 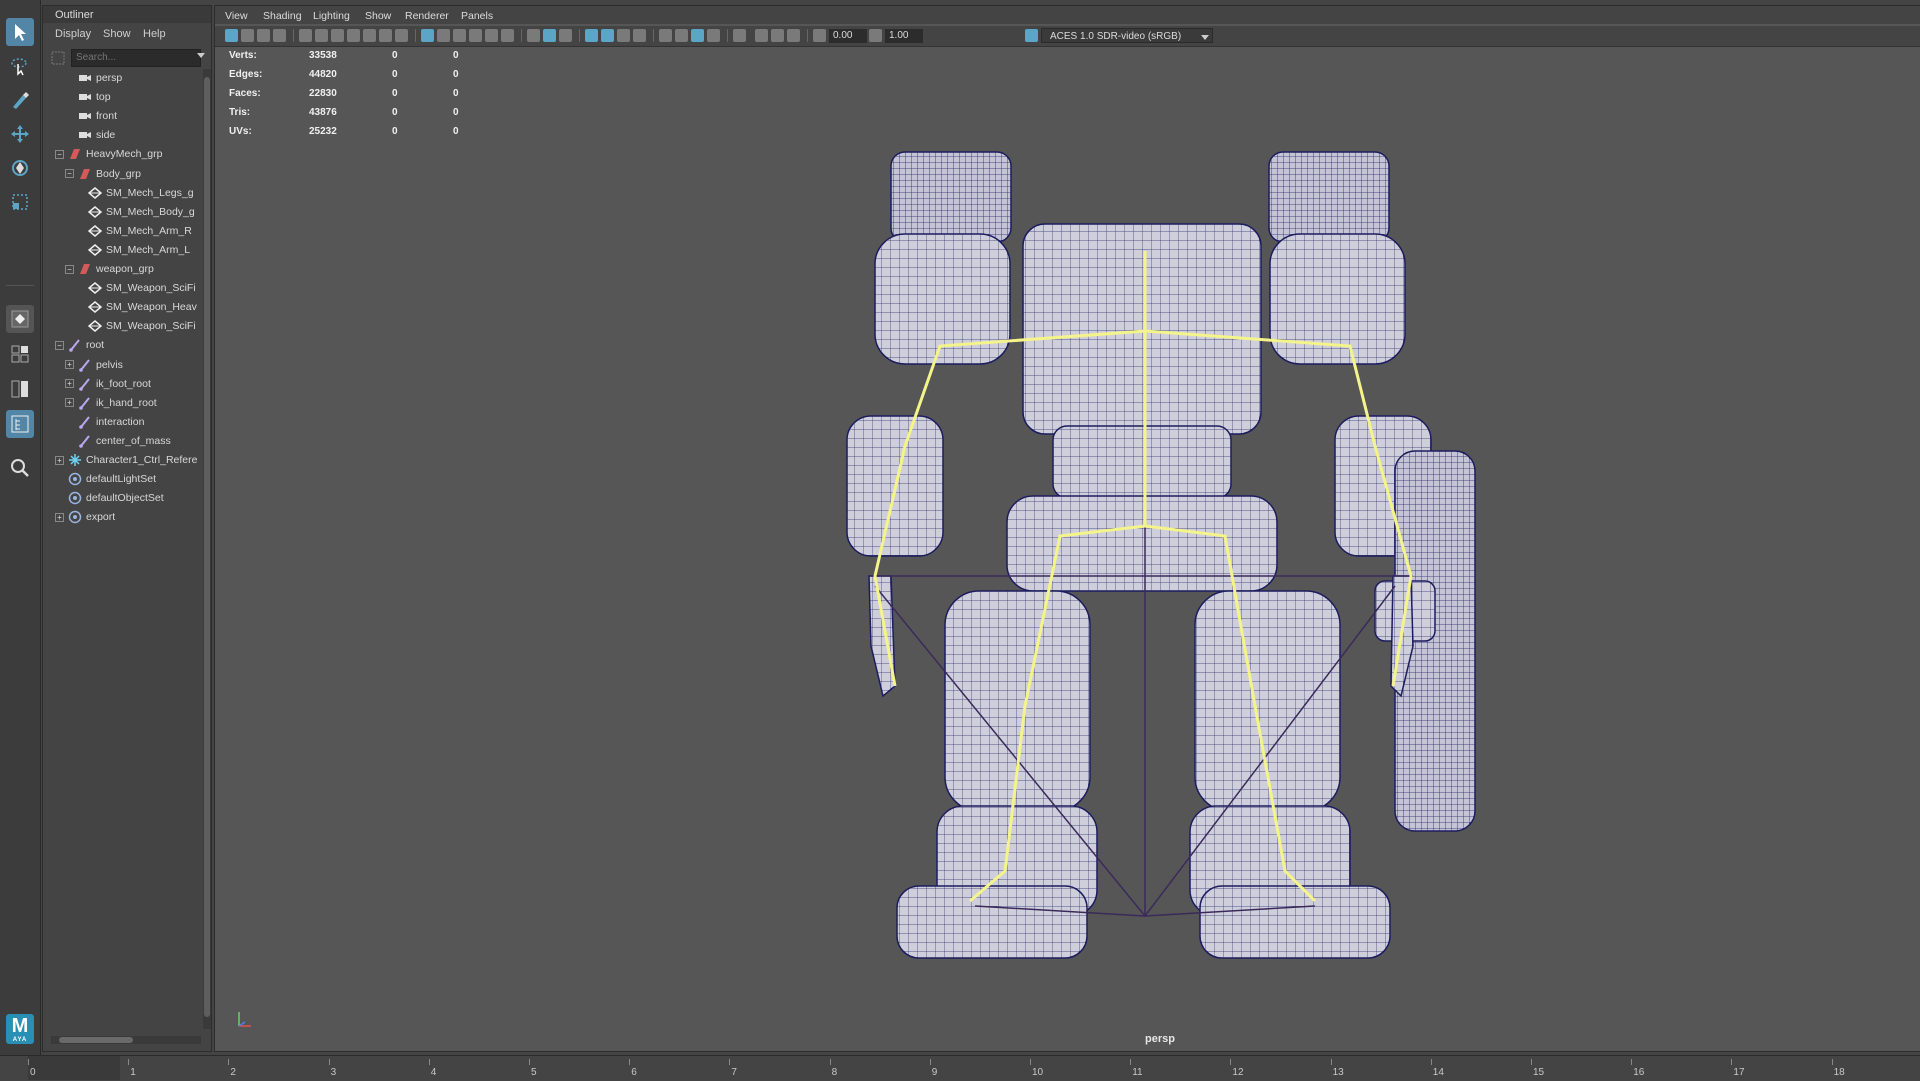 I want to click on four-view-layout-icon, so click(x=20, y=354).